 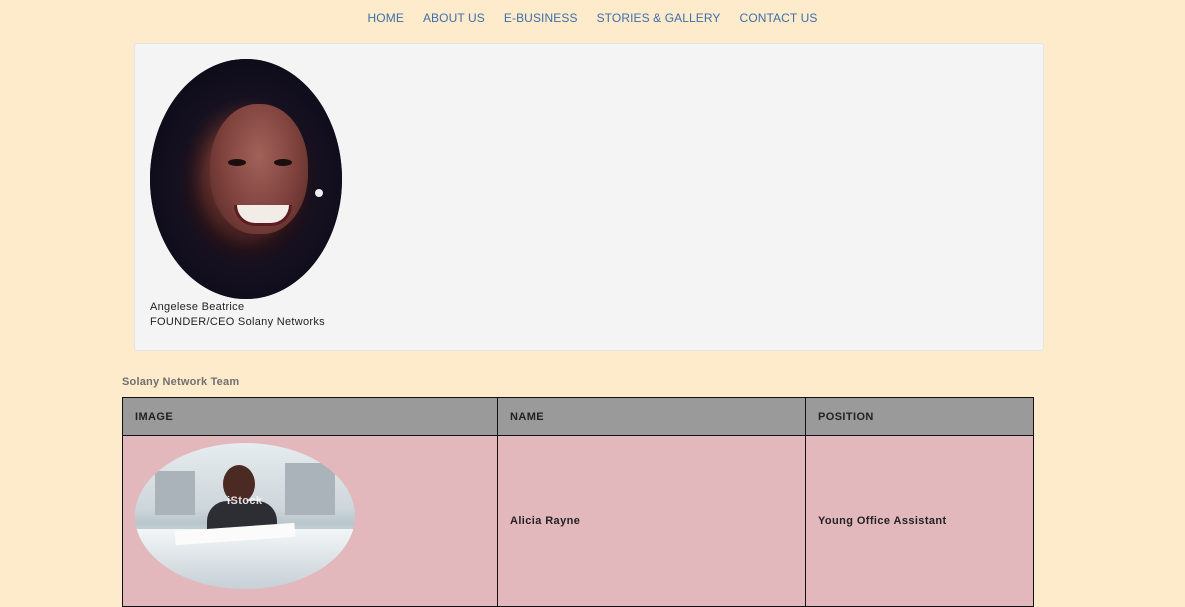 What do you see at coordinates (197, 307) in the screenshot?
I see `founder-name: Angelese Beatrice` at bounding box center [197, 307].